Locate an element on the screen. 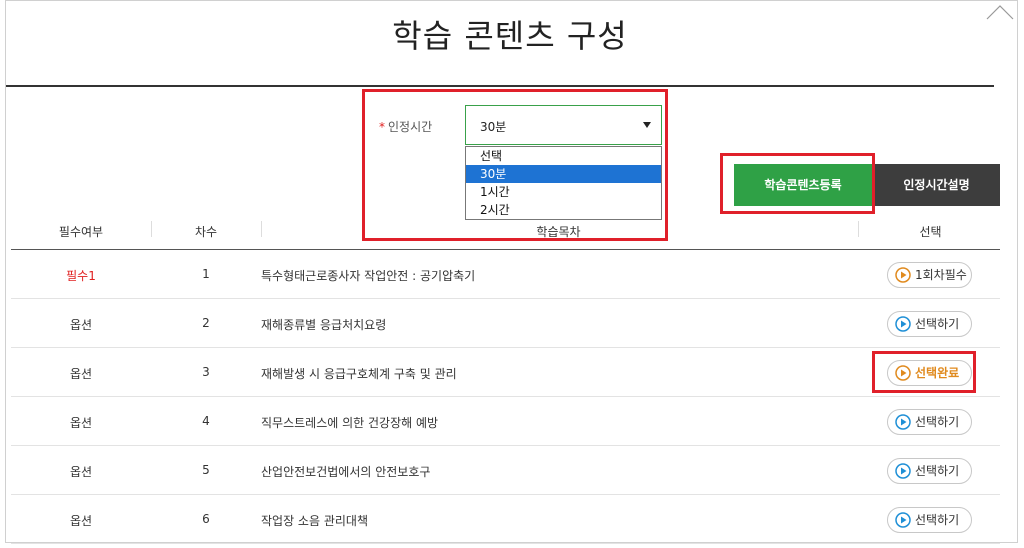  table-row: 옵션 3 재해발생 시 응급구호체계 구축 및 관리 선택완료 is located at coordinates (505, 372).